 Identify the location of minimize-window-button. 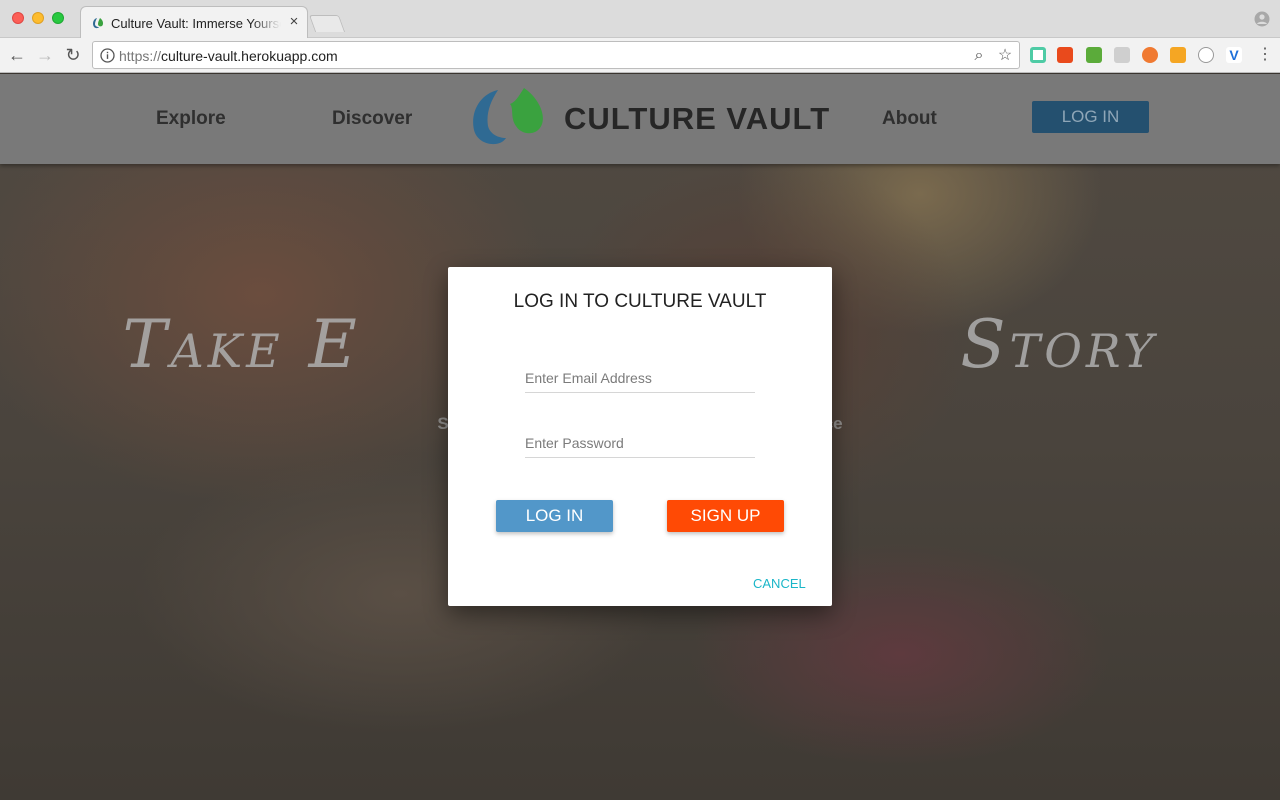
(38, 18).